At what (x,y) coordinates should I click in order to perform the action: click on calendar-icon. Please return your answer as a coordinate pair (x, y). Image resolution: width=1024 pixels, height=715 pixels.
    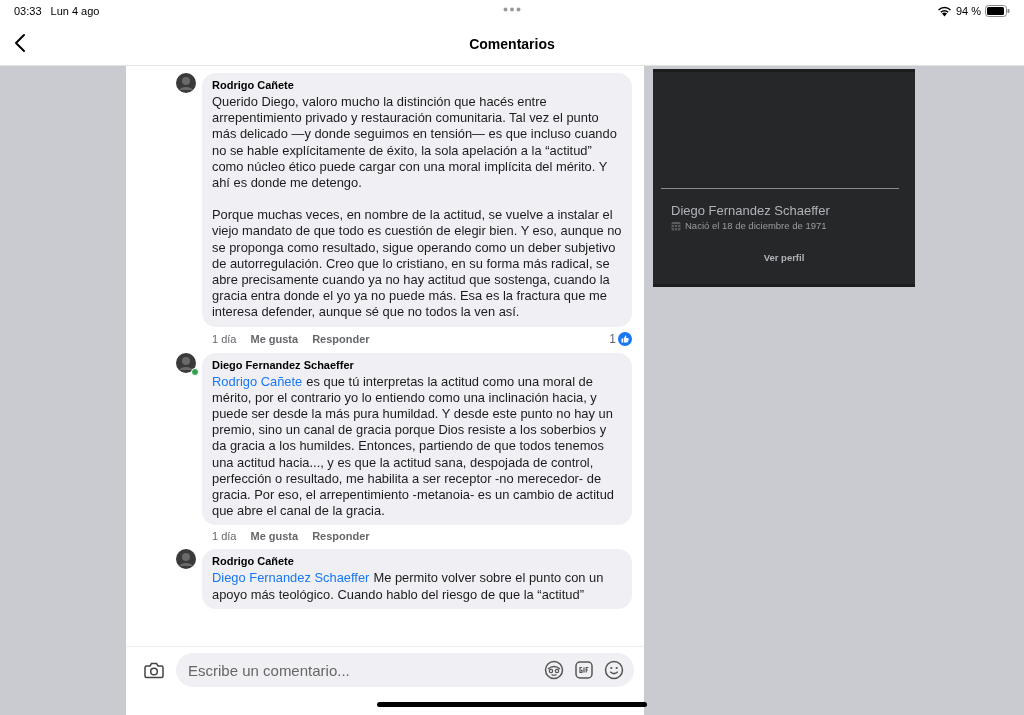
    Looking at the image, I should click on (676, 225).